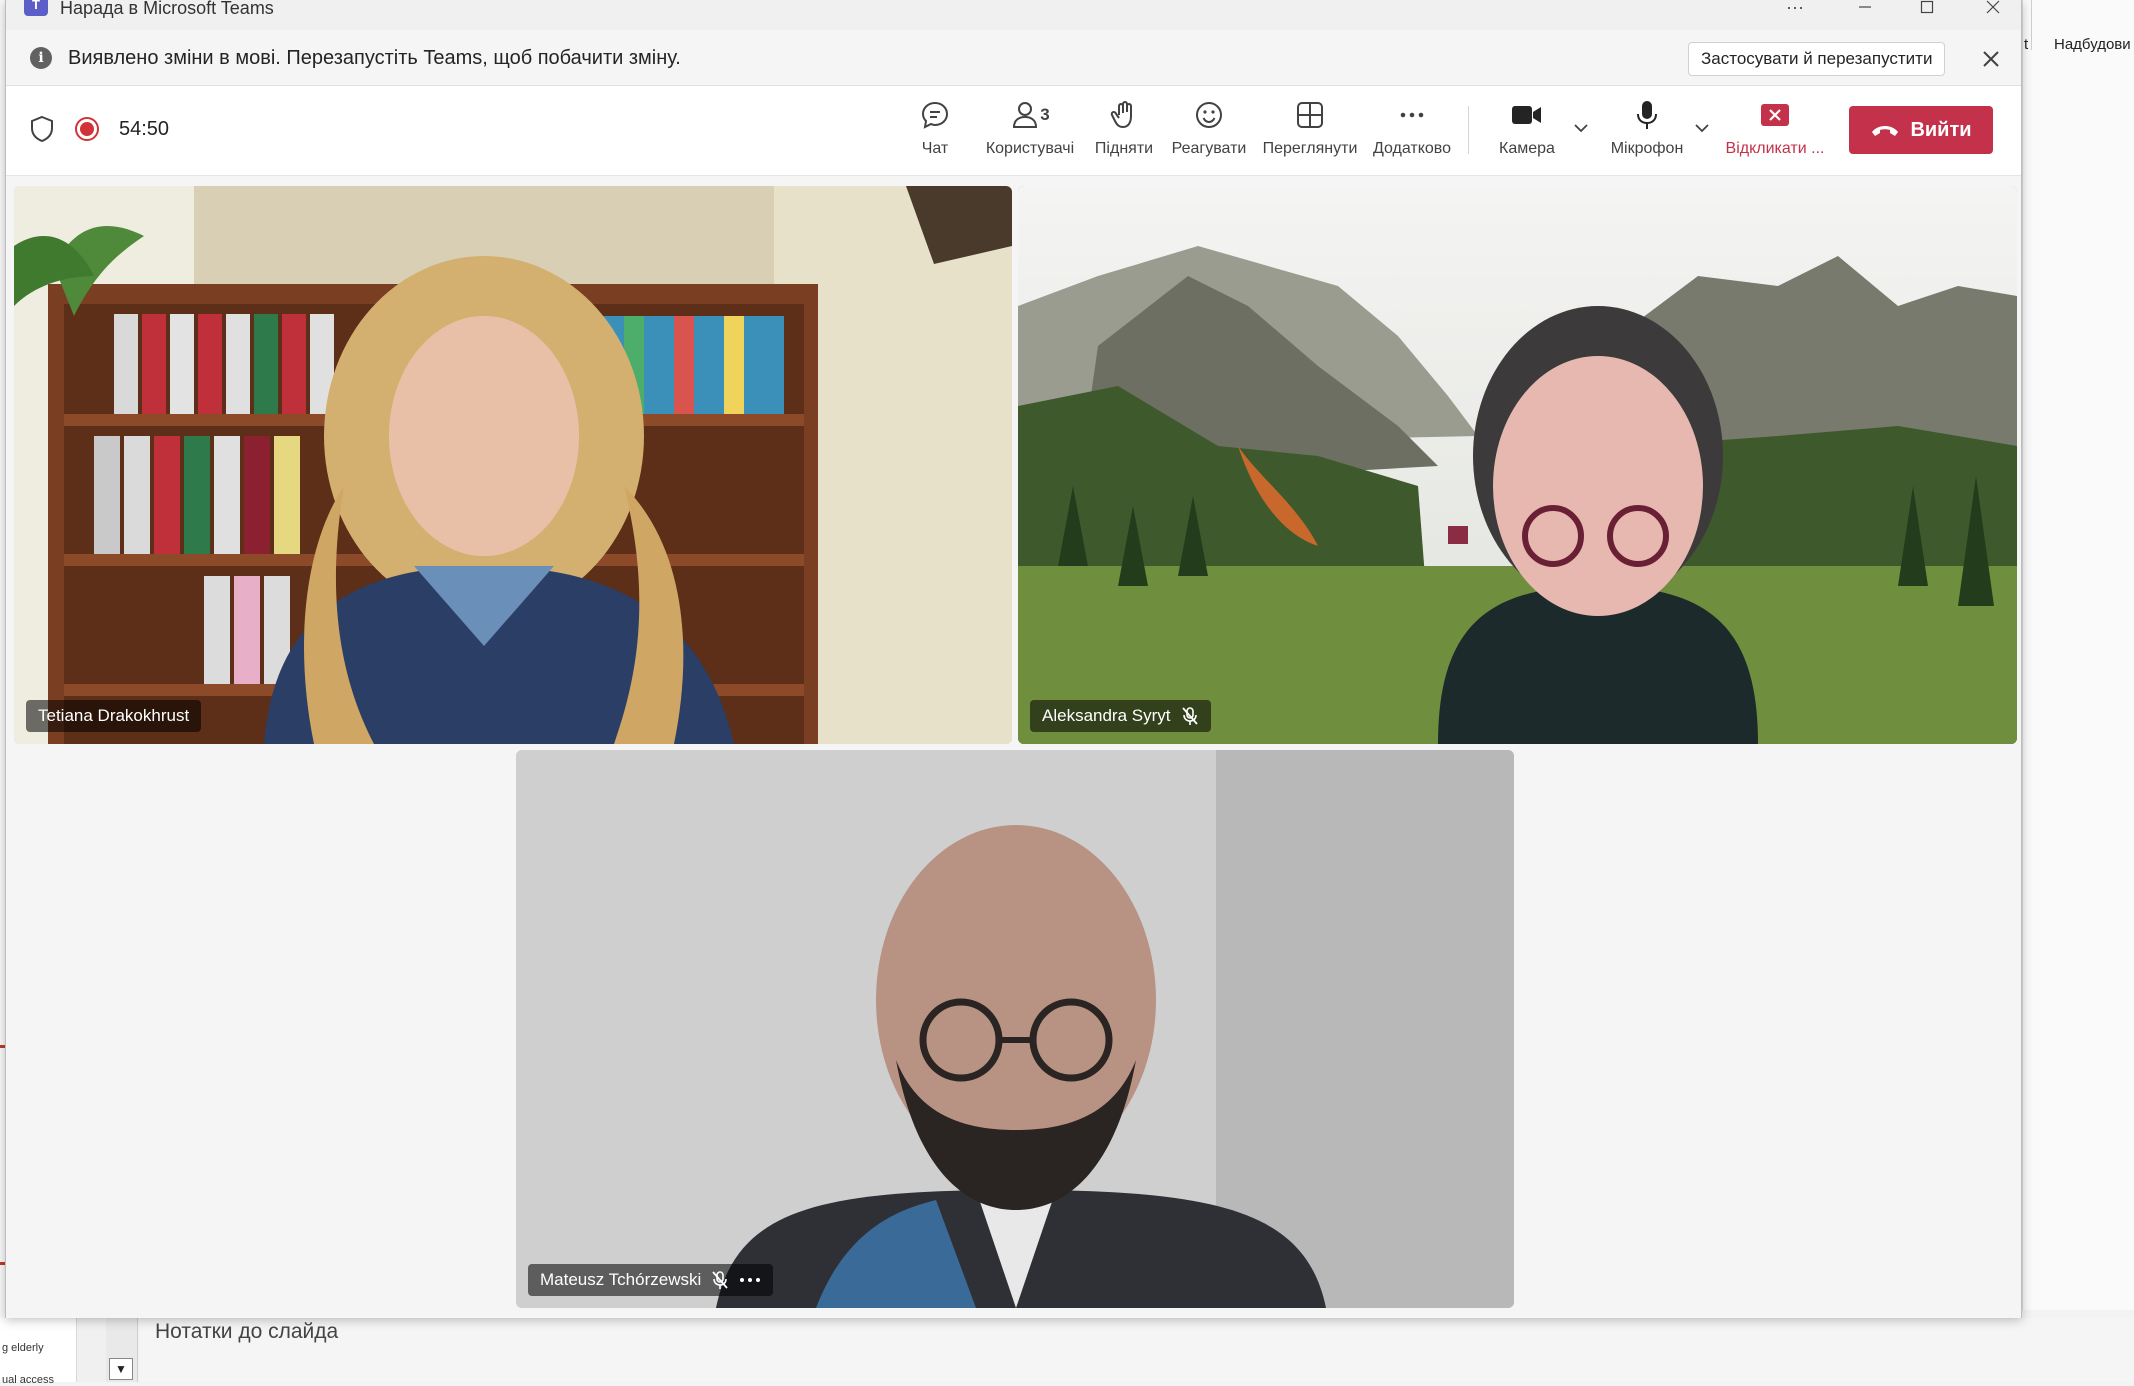 The width and height of the screenshot is (2134, 1386). Describe the element at coordinates (23, 1348) in the screenshot. I see `thumbnail-text: g elderly` at that location.